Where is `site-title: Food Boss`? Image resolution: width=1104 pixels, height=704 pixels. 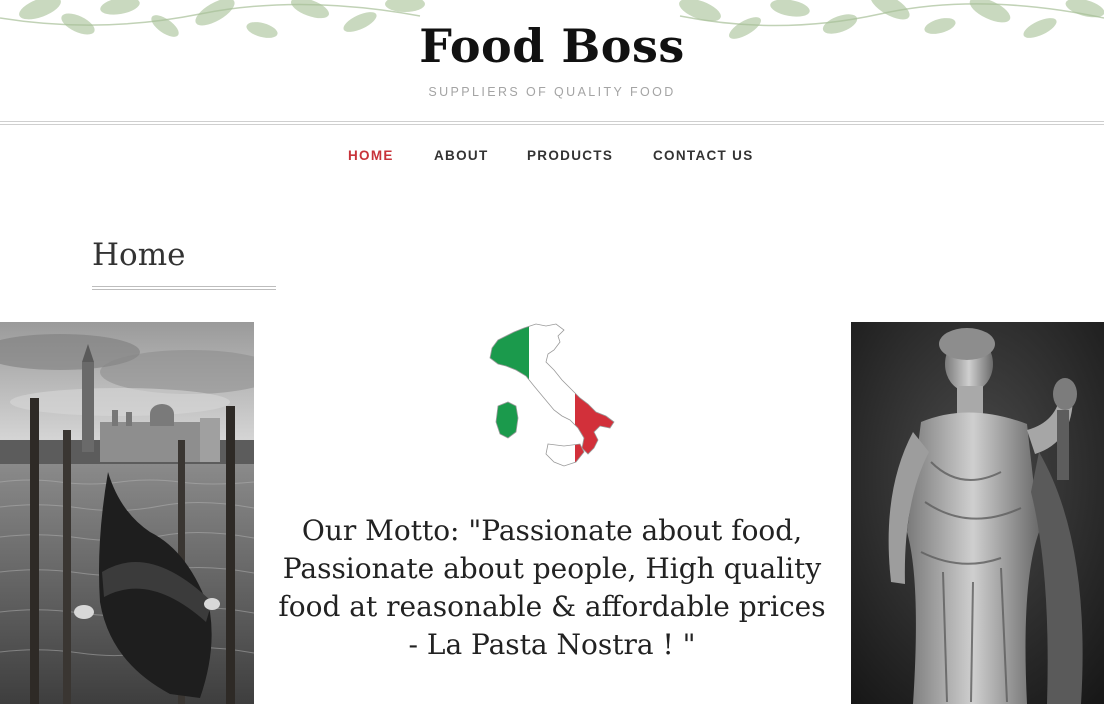
site-title: Food Boss is located at coordinates (552, 46).